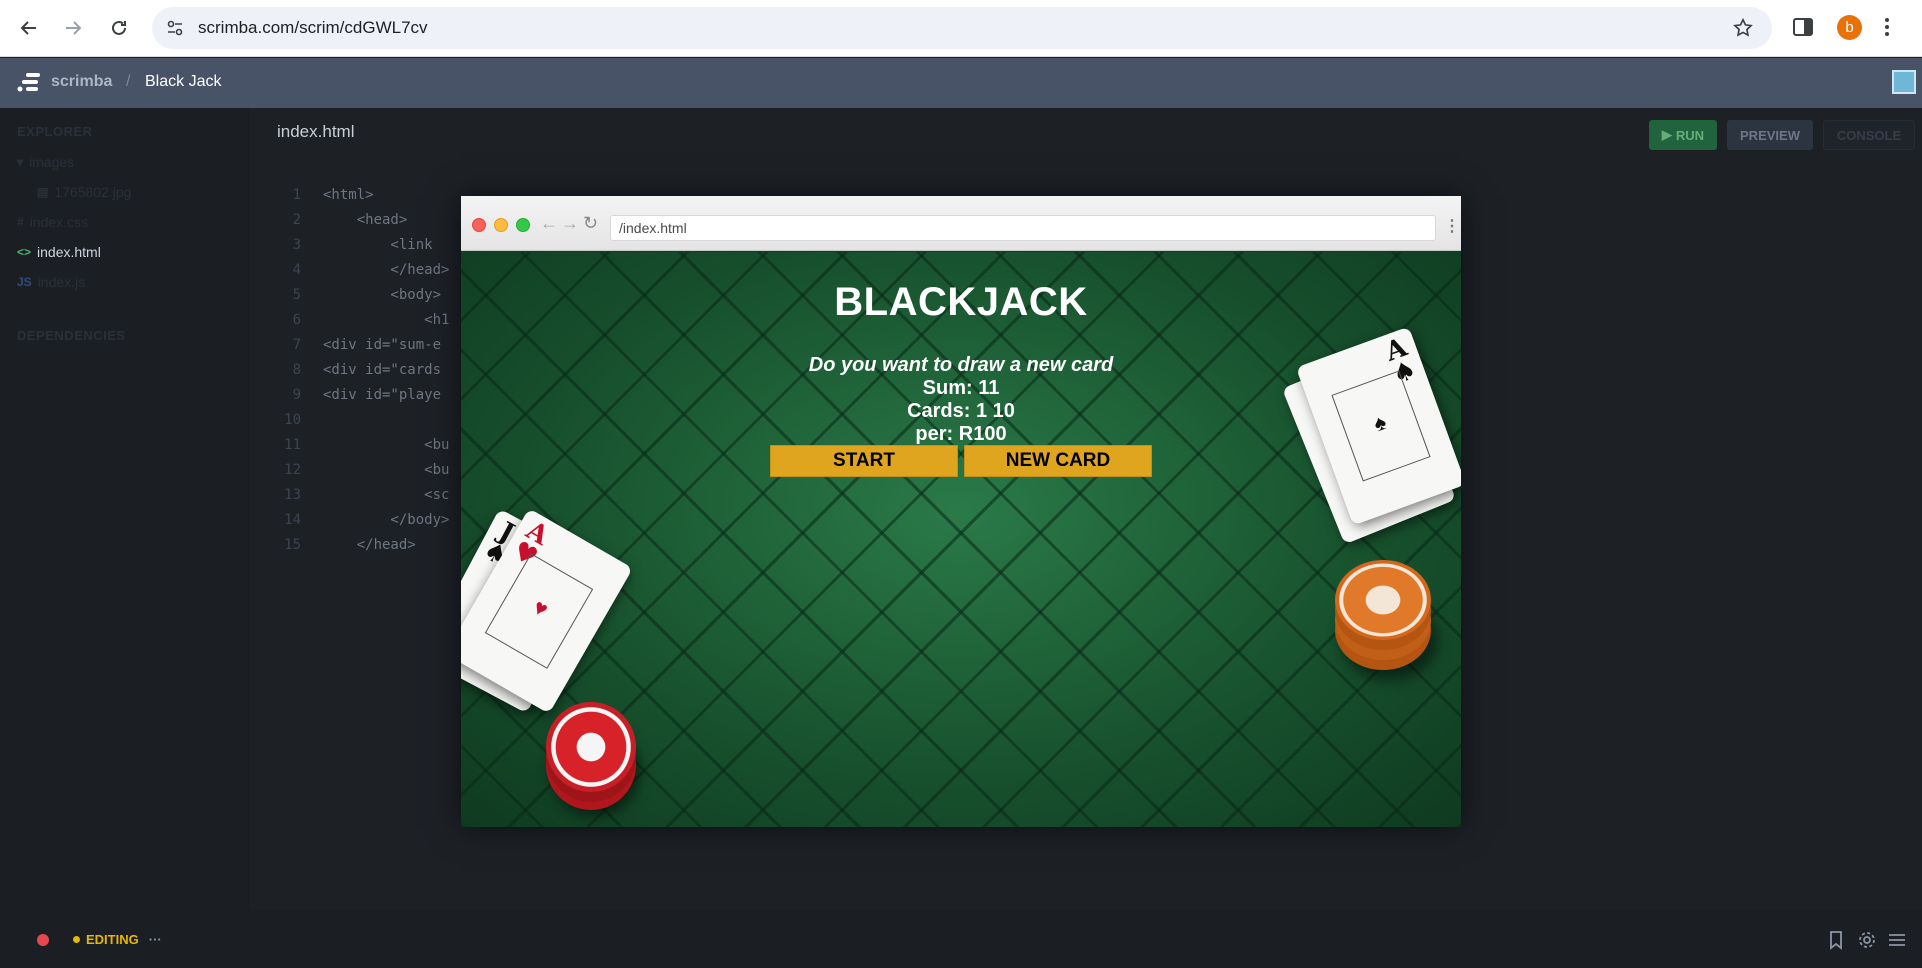  Describe the element at coordinates (377, 245) in the screenshot. I see `line-code: <link` at that location.